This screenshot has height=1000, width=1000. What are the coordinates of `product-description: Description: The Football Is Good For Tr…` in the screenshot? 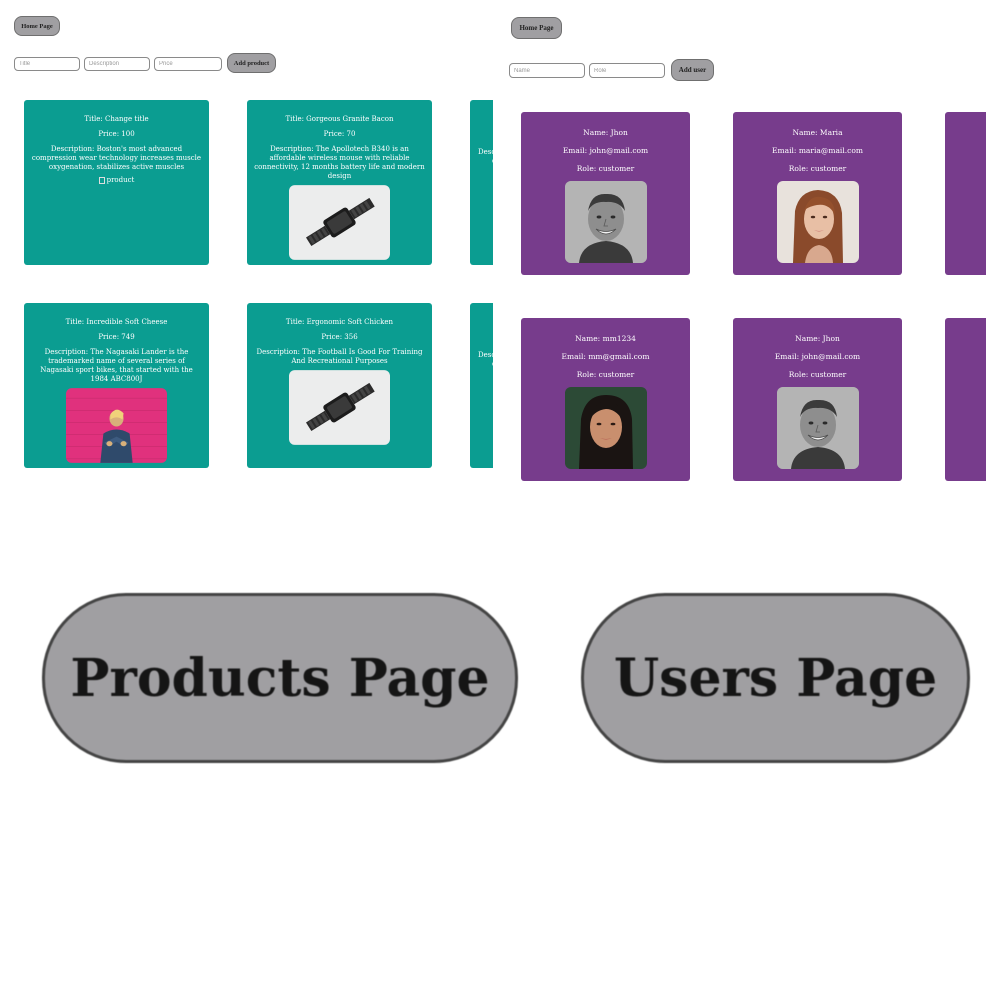 It's located at (339, 356).